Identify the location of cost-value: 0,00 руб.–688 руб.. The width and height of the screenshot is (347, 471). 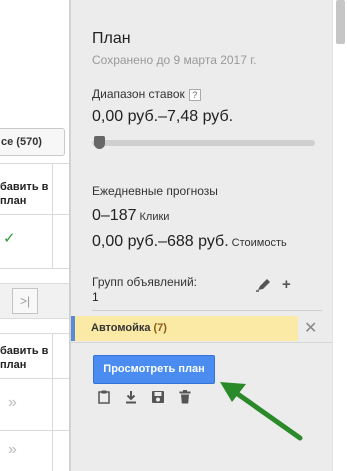
(160, 241).